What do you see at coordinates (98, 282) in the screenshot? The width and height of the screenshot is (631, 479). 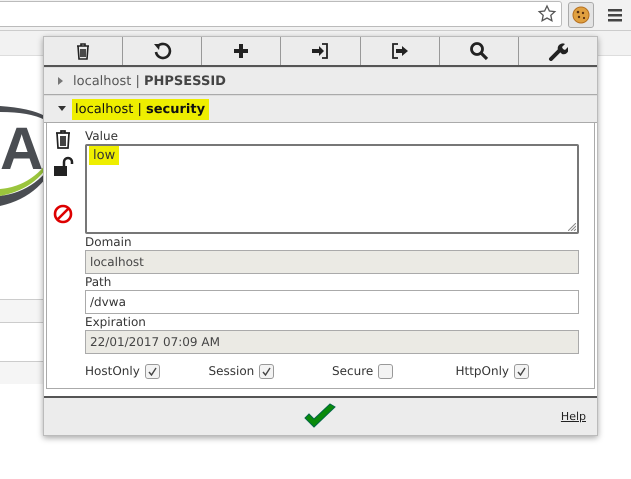 I see `field-label: Path` at bounding box center [98, 282].